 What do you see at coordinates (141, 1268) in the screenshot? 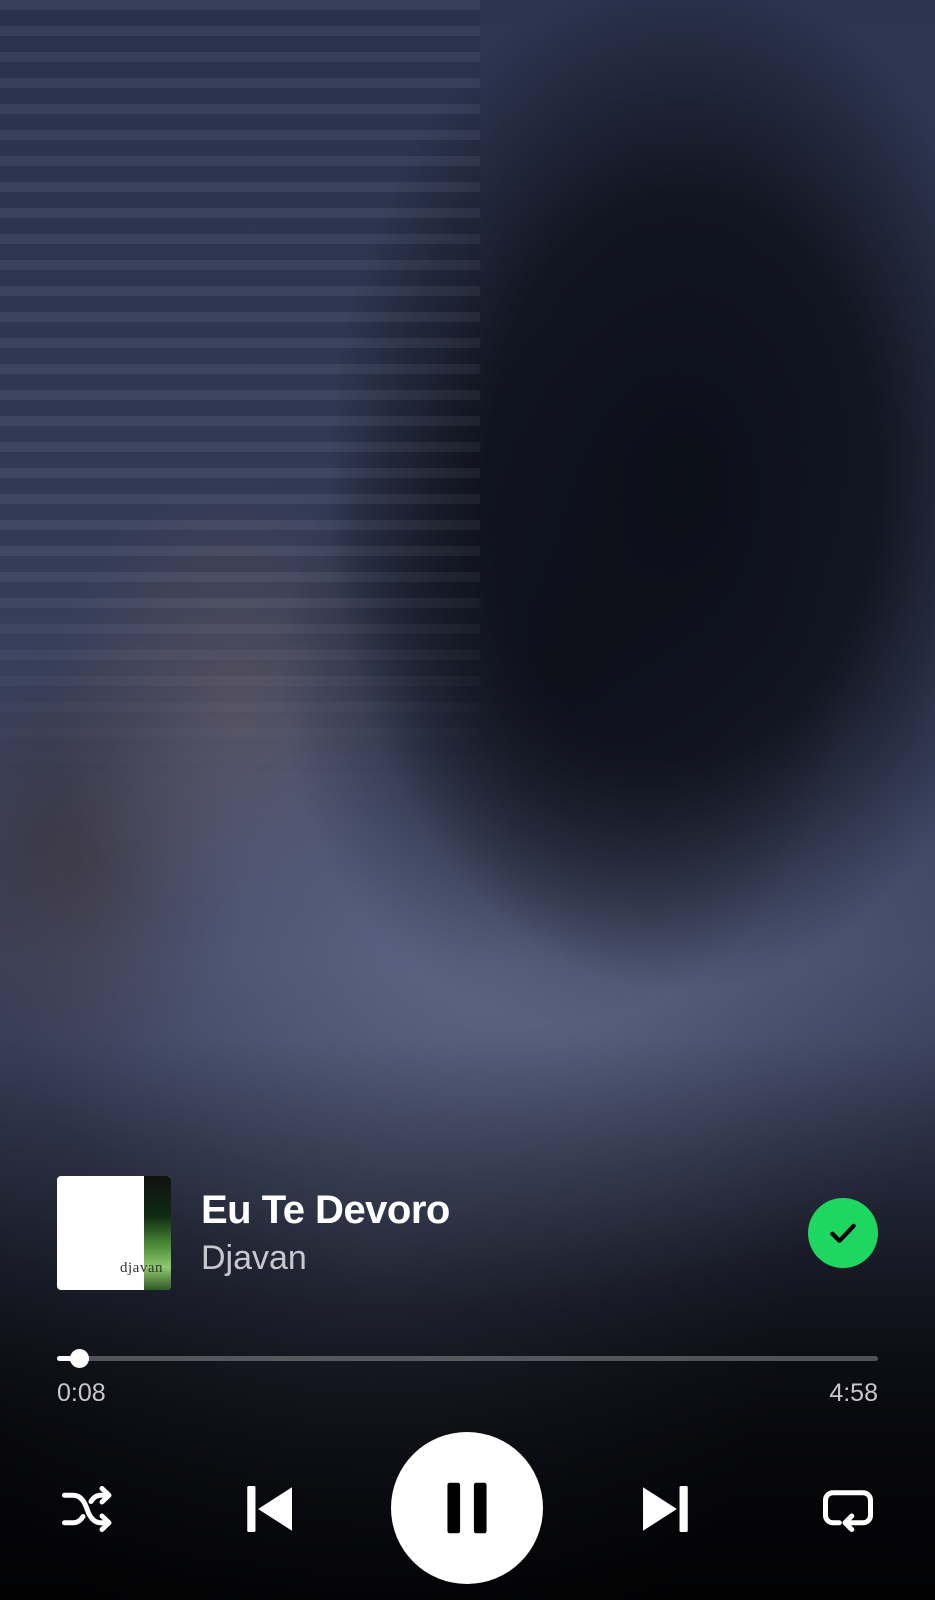
I see `album-cover-text: djavan` at bounding box center [141, 1268].